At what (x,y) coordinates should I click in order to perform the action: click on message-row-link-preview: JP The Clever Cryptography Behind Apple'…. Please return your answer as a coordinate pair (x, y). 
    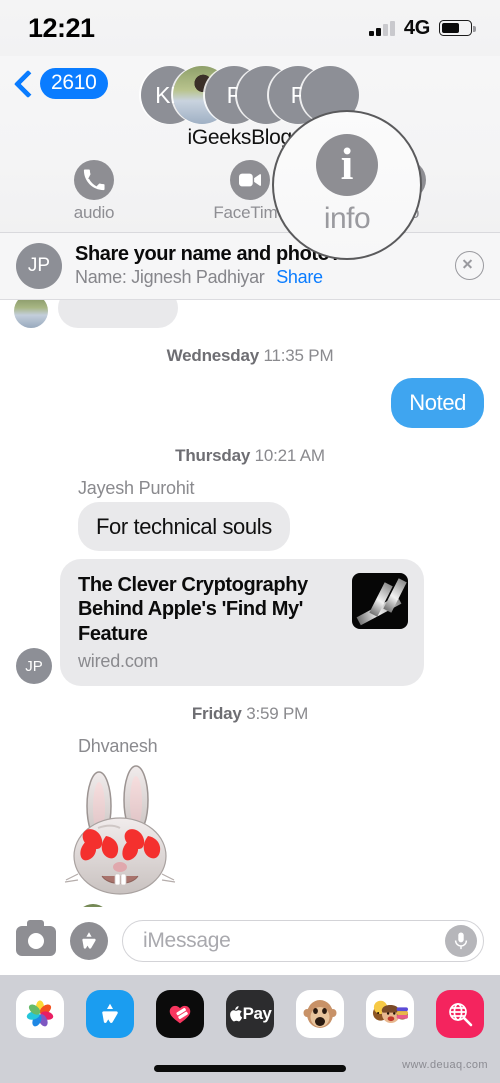
    Looking at the image, I should click on (250, 623).